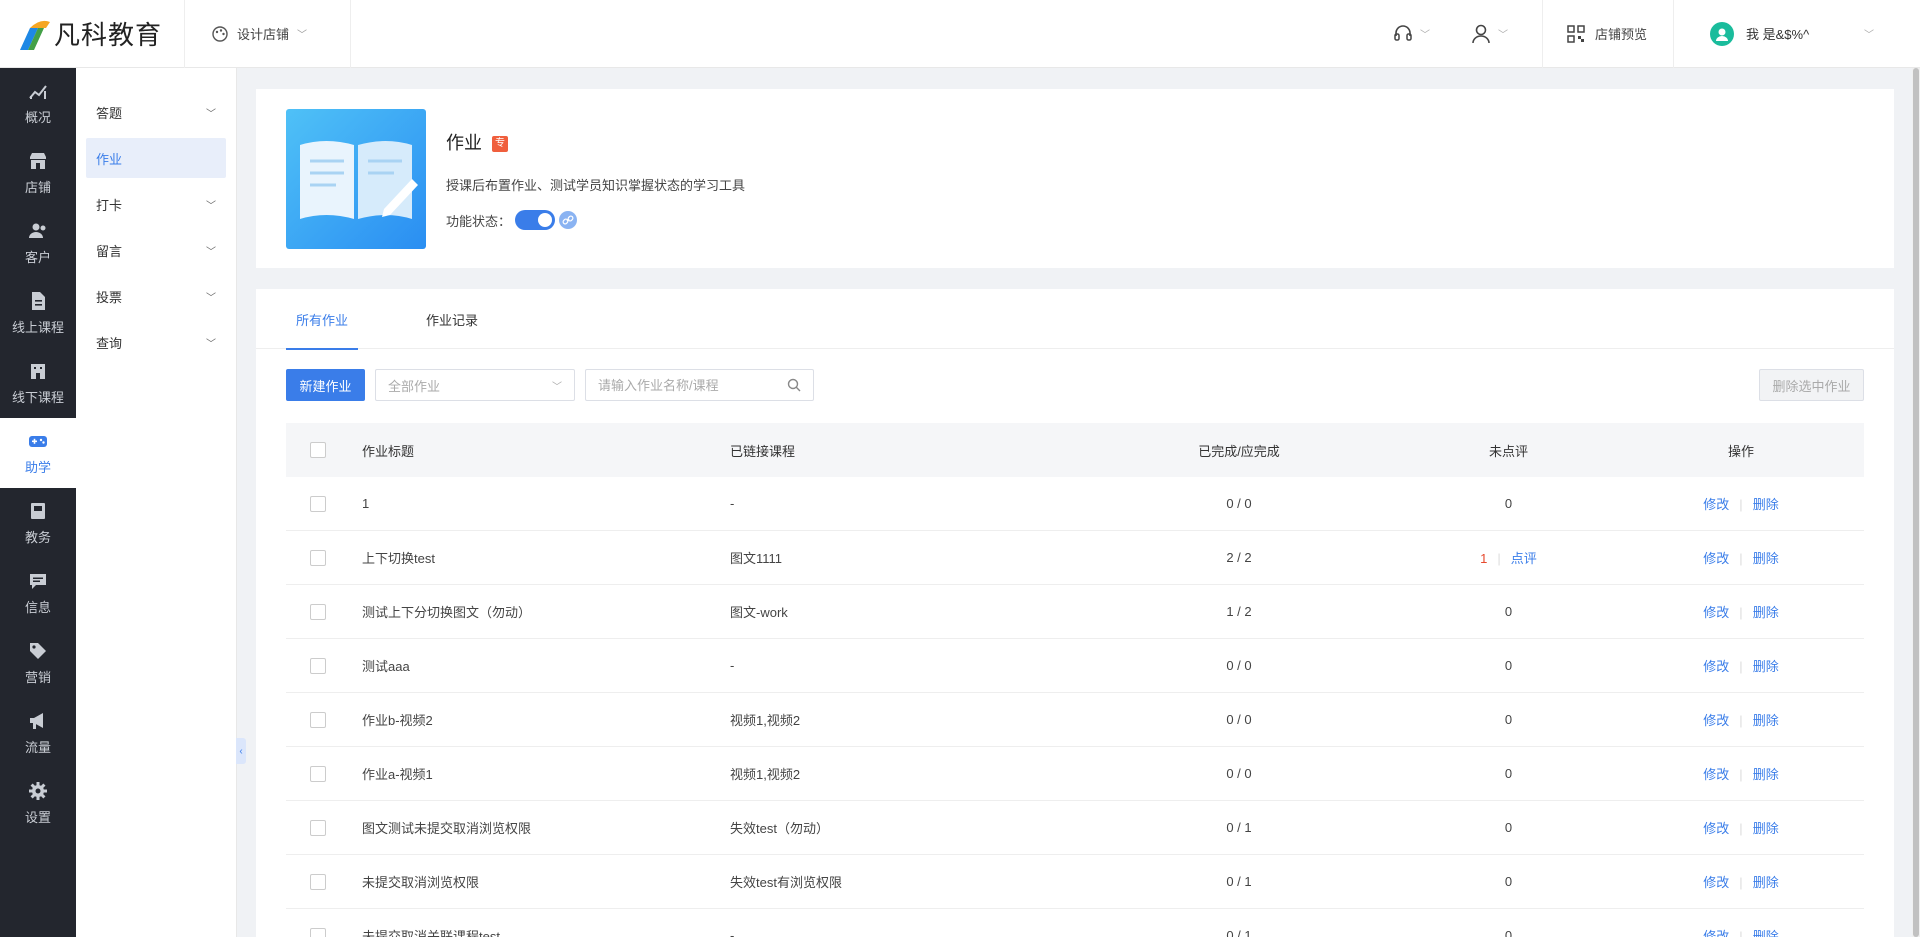 This screenshot has width=1920, height=937. What do you see at coordinates (38, 523) in the screenshot?
I see `nav-item-academic: 教务` at bounding box center [38, 523].